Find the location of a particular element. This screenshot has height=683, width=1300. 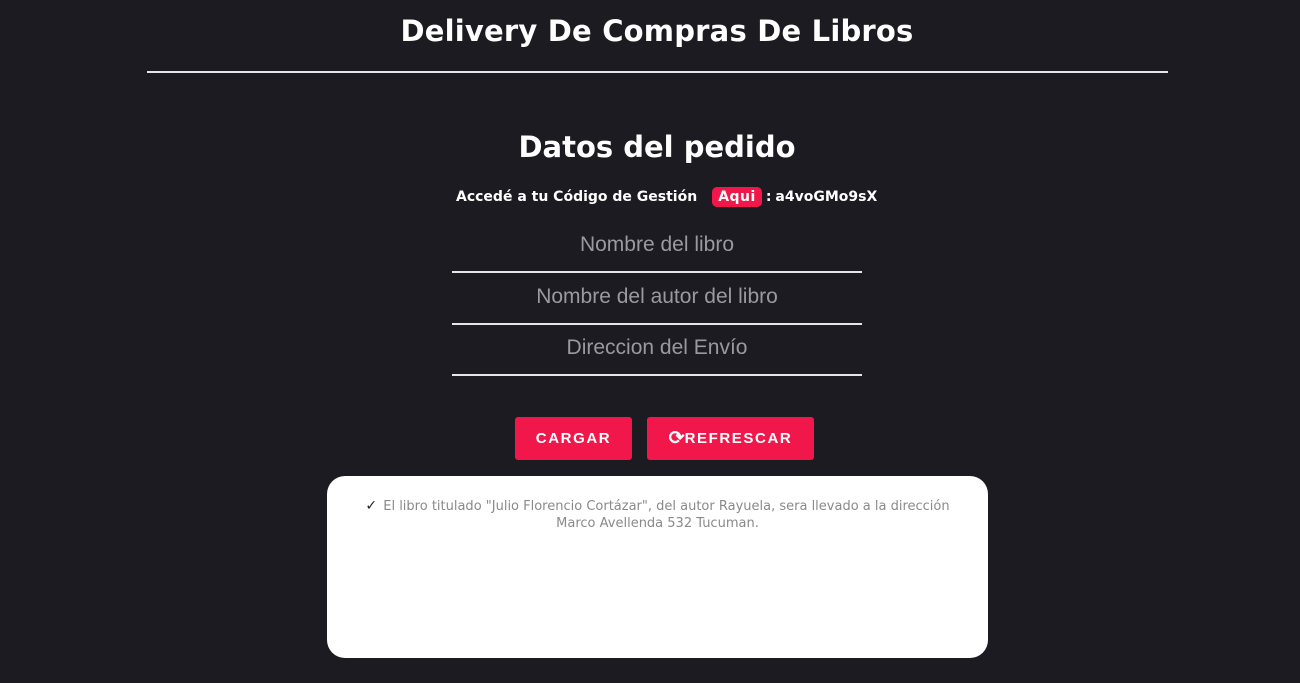

book-name-input is located at coordinates (657, 249).